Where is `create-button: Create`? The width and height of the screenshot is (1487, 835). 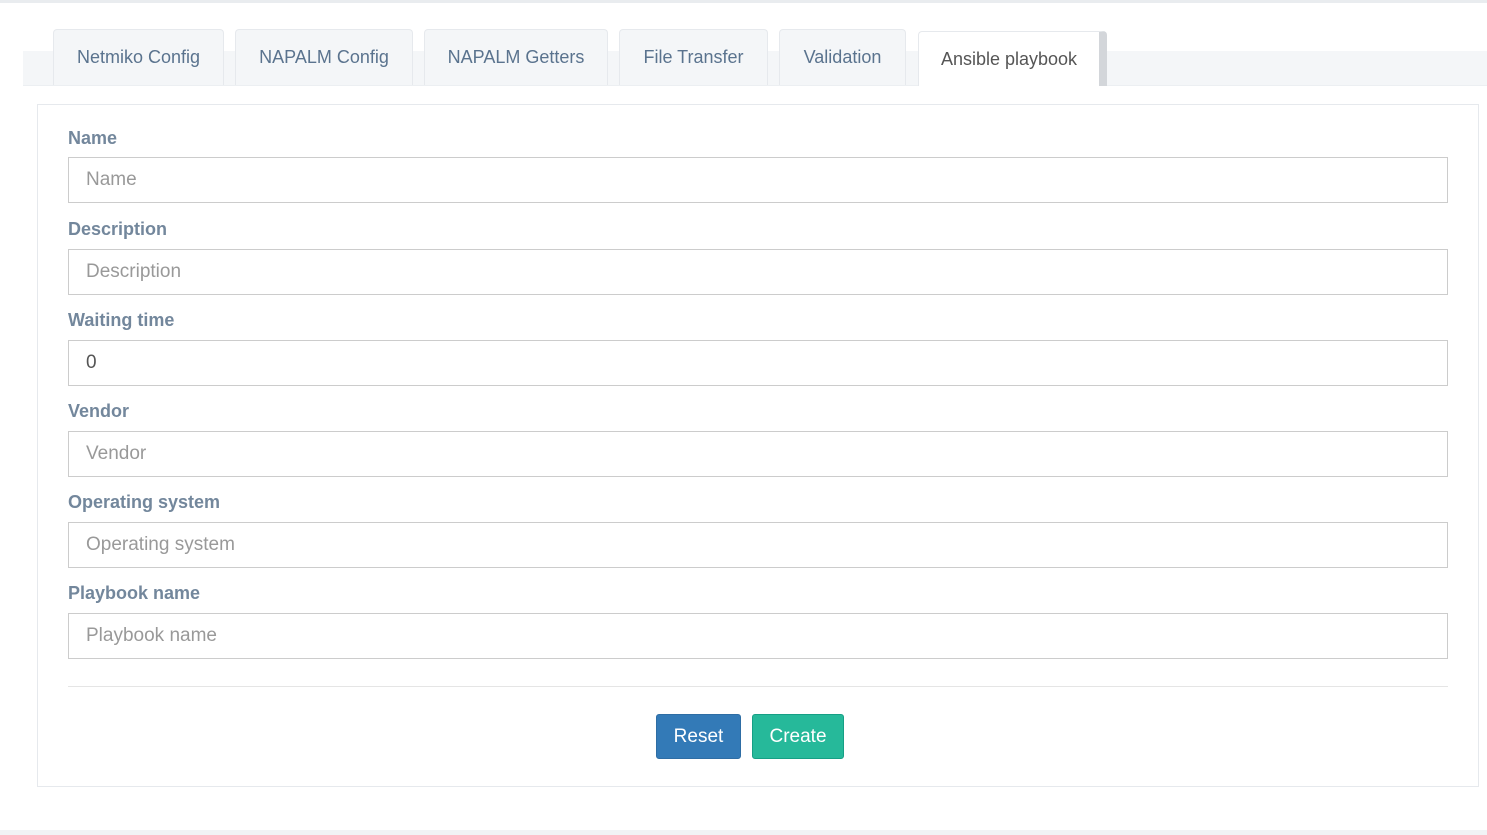 create-button: Create is located at coordinates (798, 736).